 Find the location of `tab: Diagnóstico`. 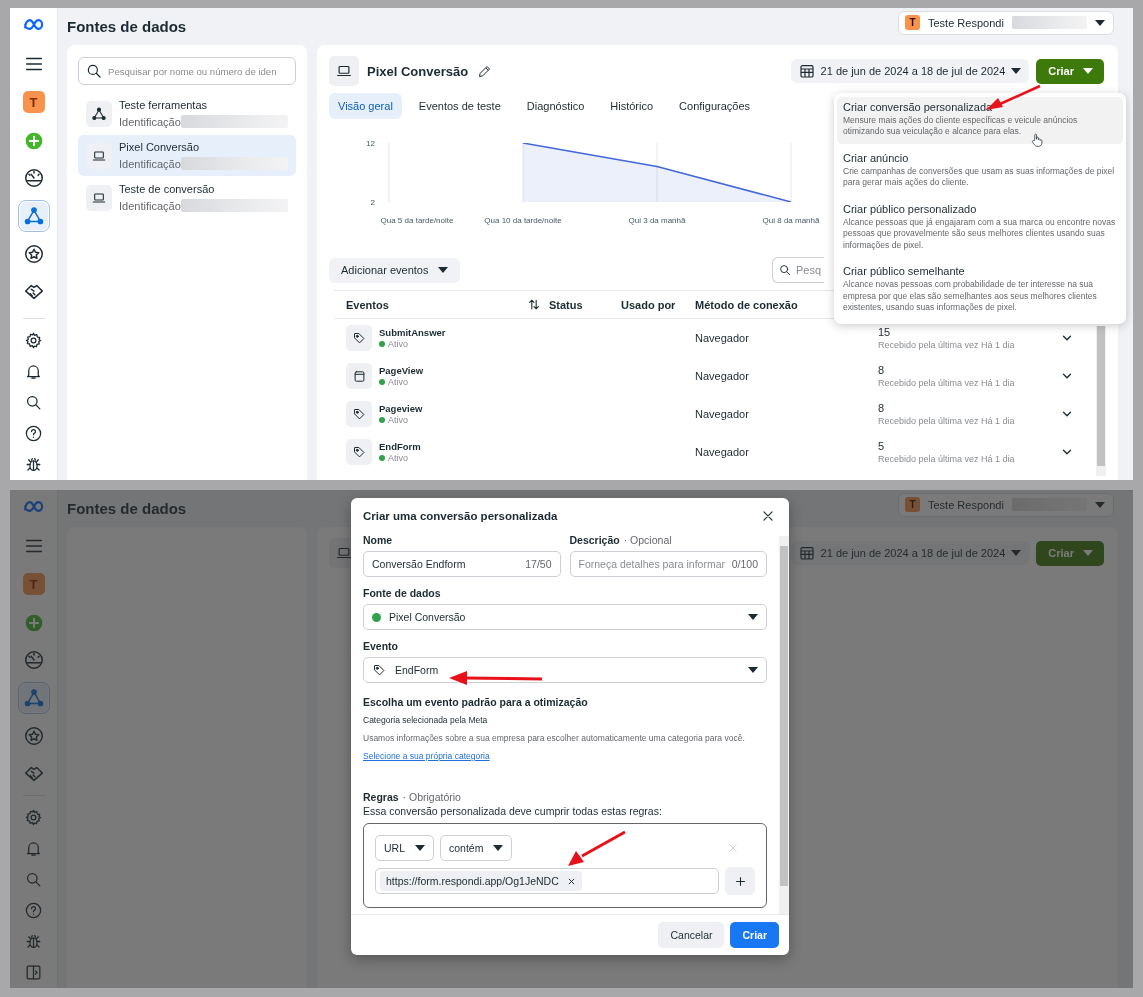

tab: Diagnóstico is located at coordinates (555, 106).